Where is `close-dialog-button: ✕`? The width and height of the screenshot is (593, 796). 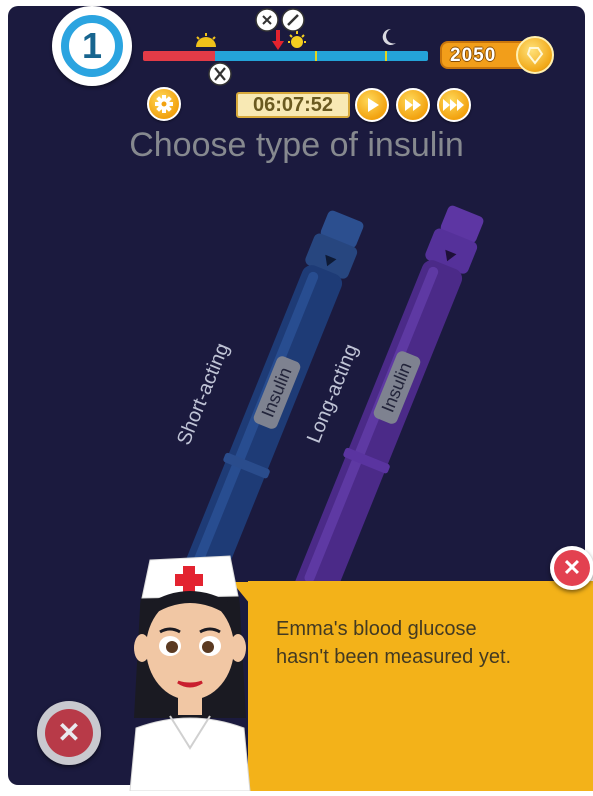
close-dialog-button: ✕ is located at coordinates (571, 568).